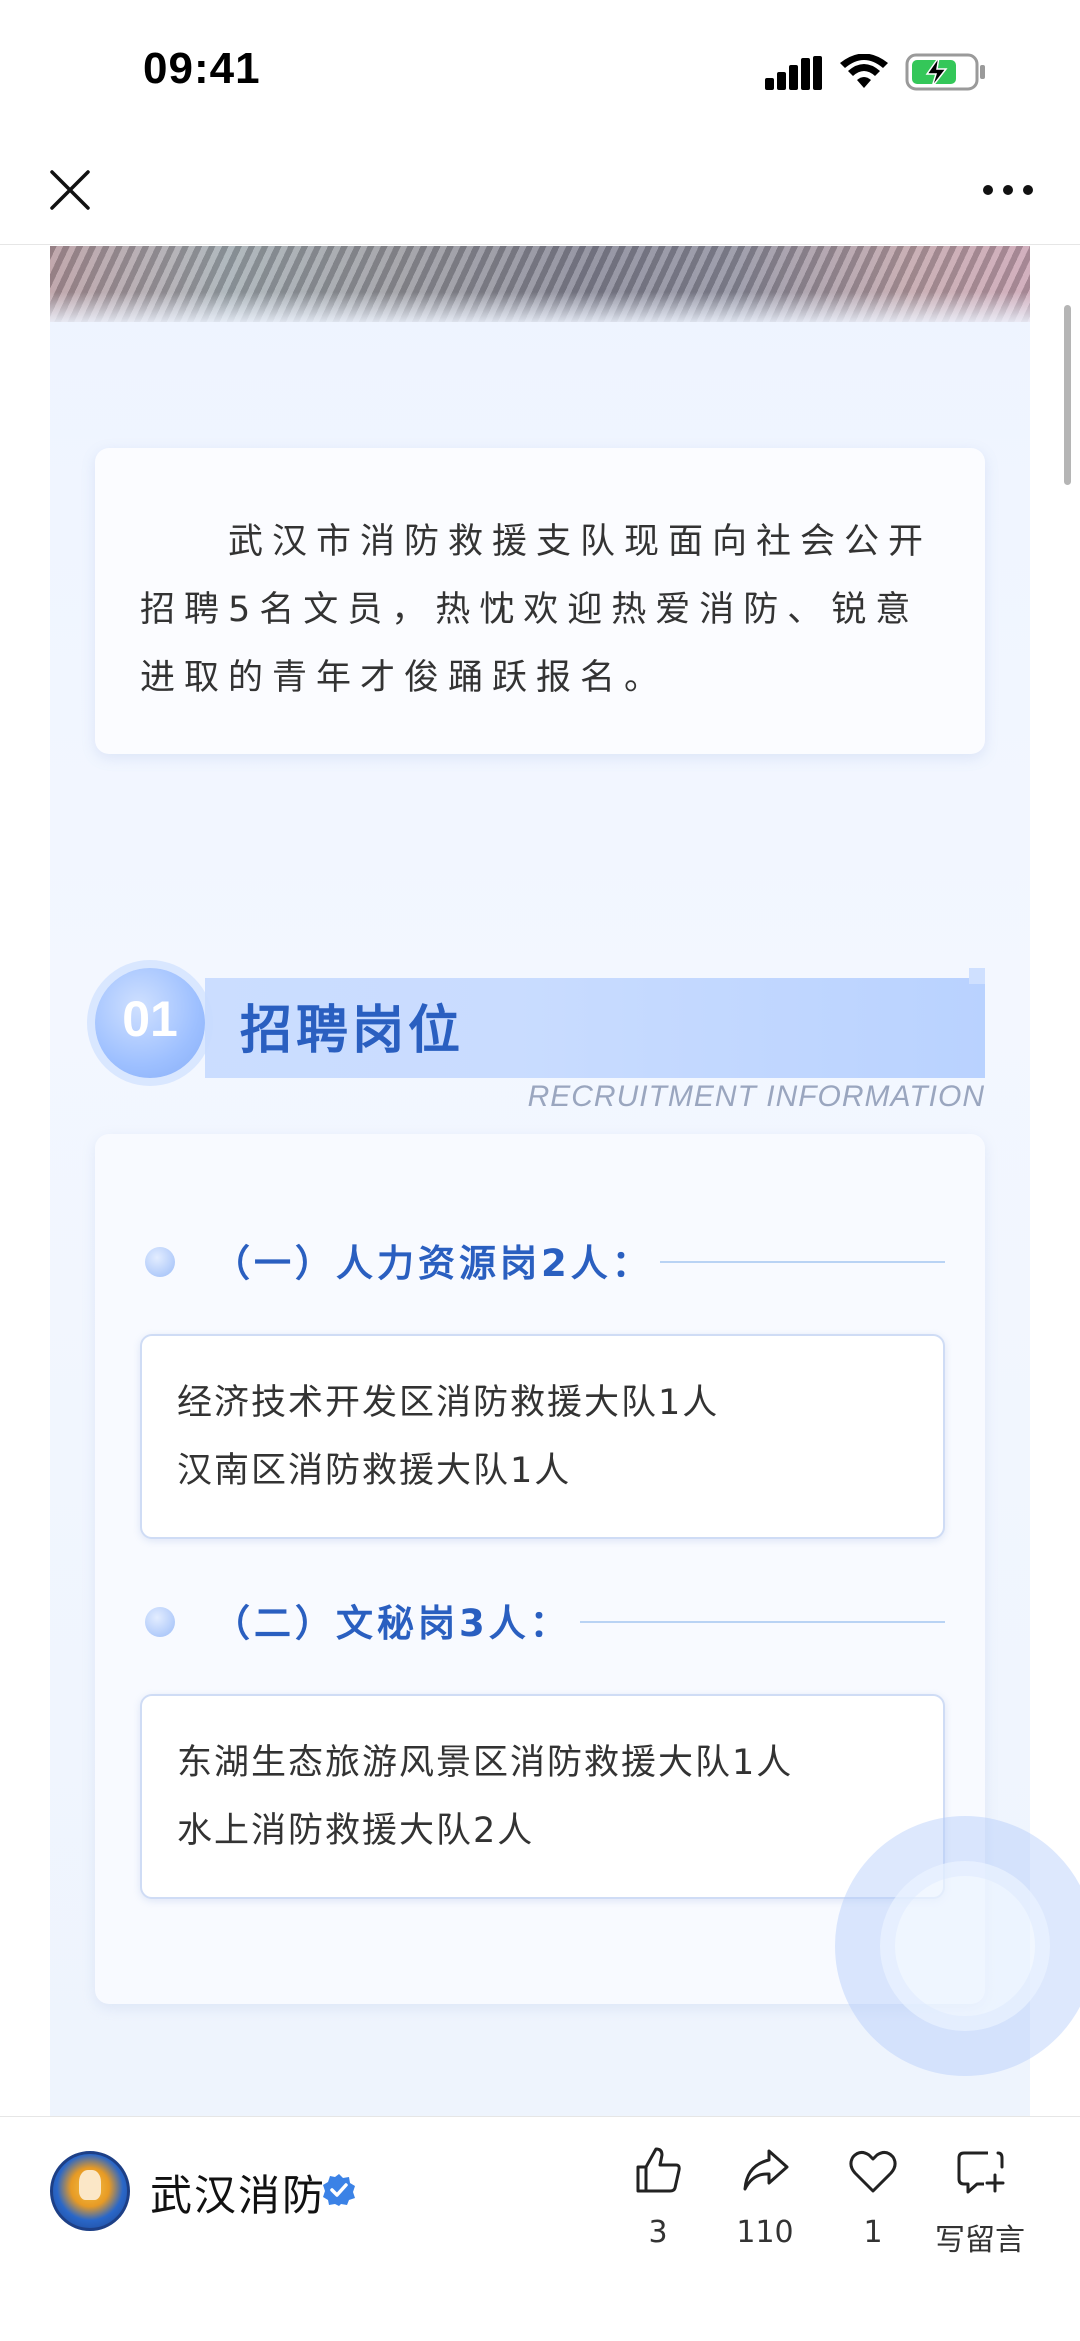 The image size is (1080, 2341). What do you see at coordinates (873, 2171) in the screenshot?
I see `heart-icon` at bounding box center [873, 2171].